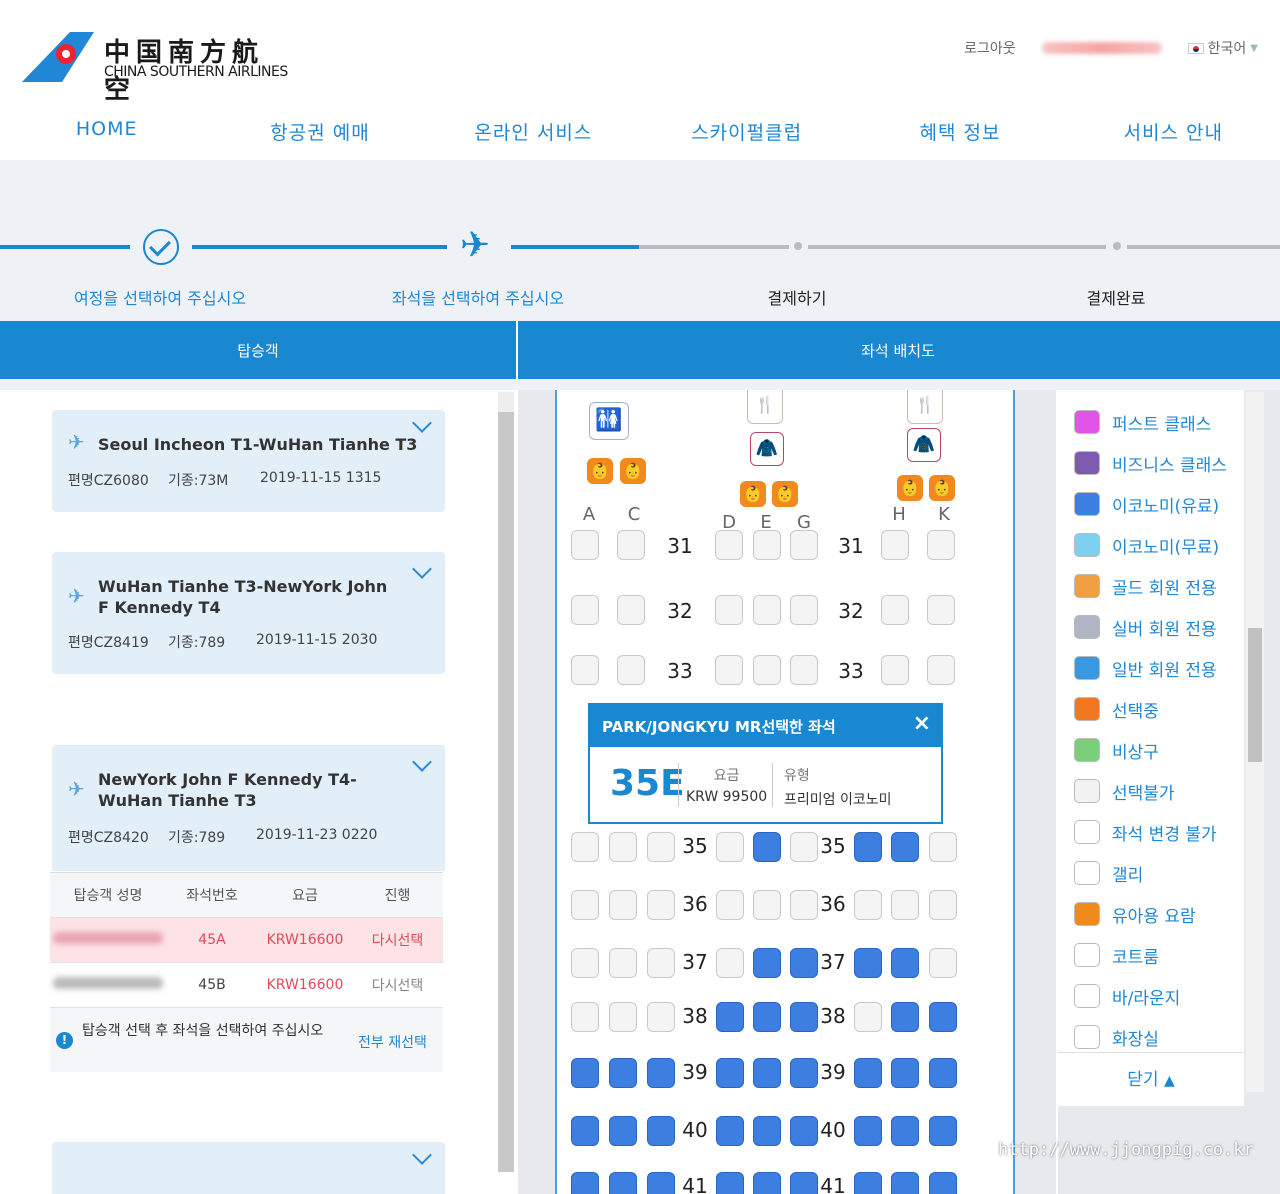 This screenshot has width=1280, height=1194. Describe the element at coordinates (1255, 695) in the screenshot. I see `right-scrollbar-thumb` at that location.